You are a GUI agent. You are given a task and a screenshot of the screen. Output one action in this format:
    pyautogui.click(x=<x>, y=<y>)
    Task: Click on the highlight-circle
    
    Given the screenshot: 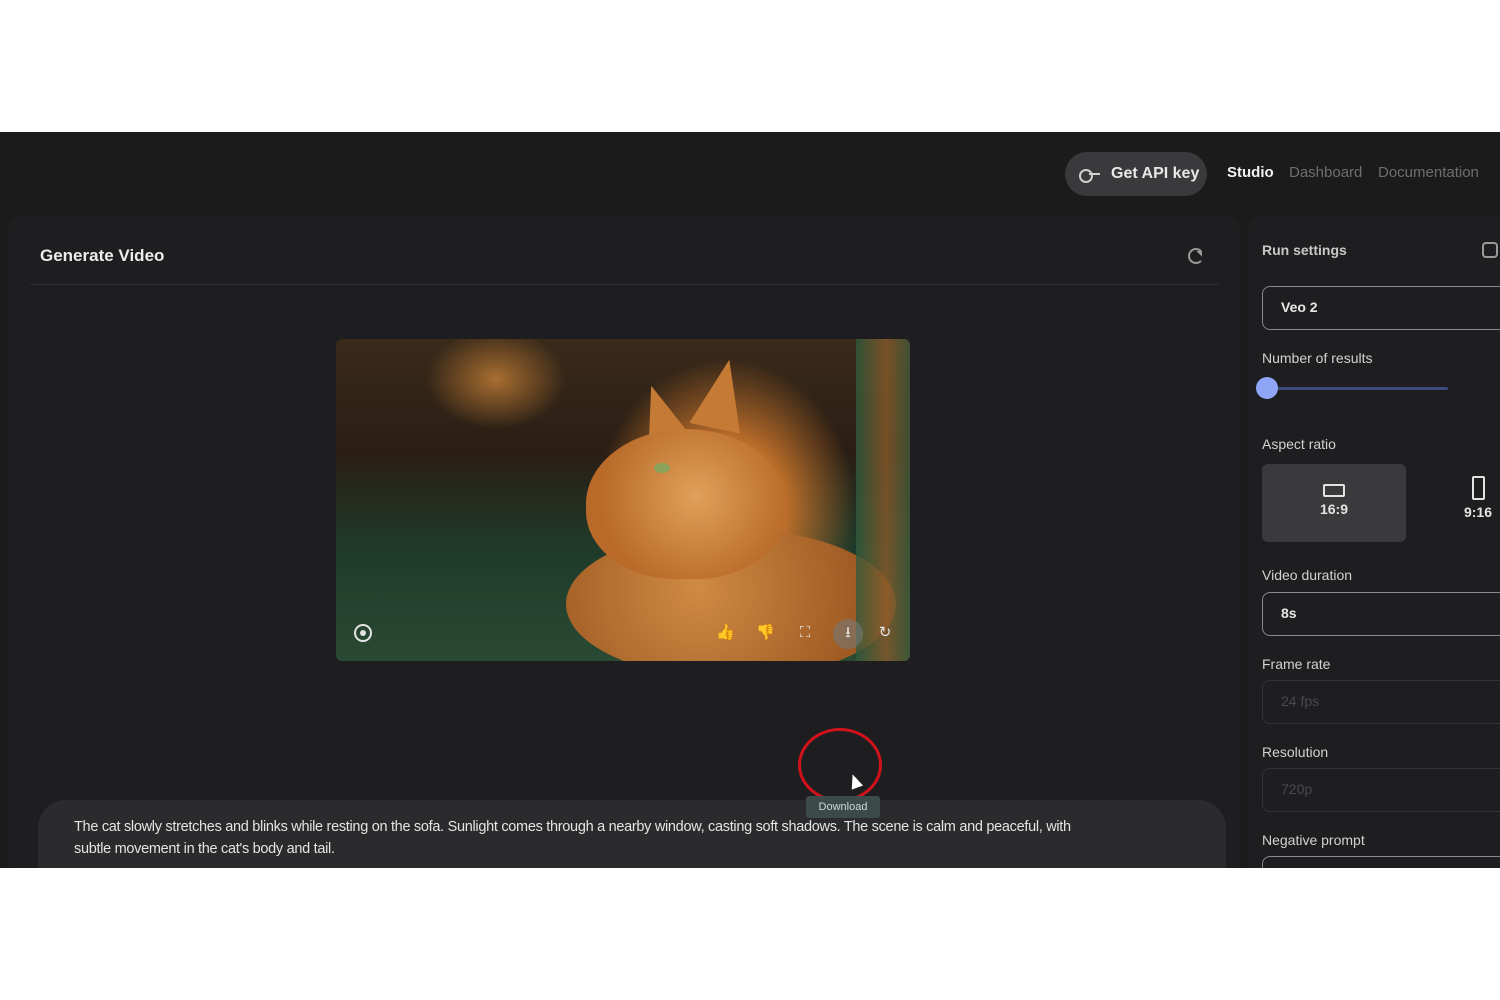 What is the action you would take?
    pyautogui.click(x=840, y=765)
    